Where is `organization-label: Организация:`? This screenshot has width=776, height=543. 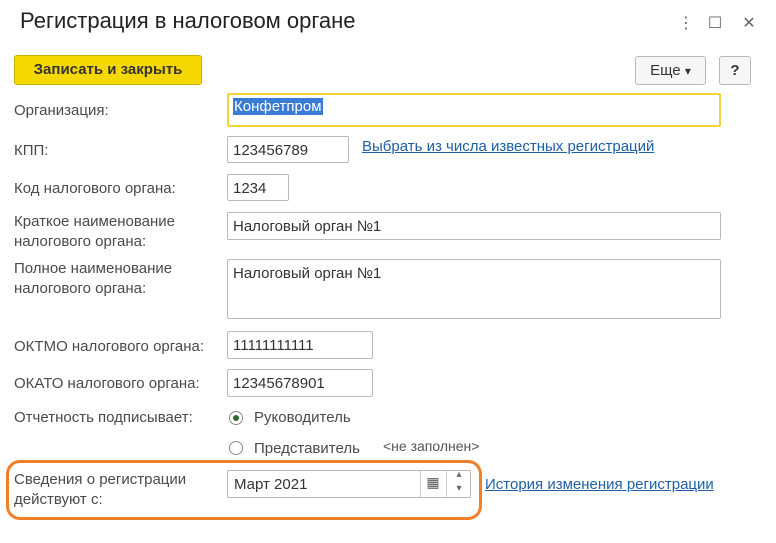 organization-label: Организация: is located at coordinates (61, 110).